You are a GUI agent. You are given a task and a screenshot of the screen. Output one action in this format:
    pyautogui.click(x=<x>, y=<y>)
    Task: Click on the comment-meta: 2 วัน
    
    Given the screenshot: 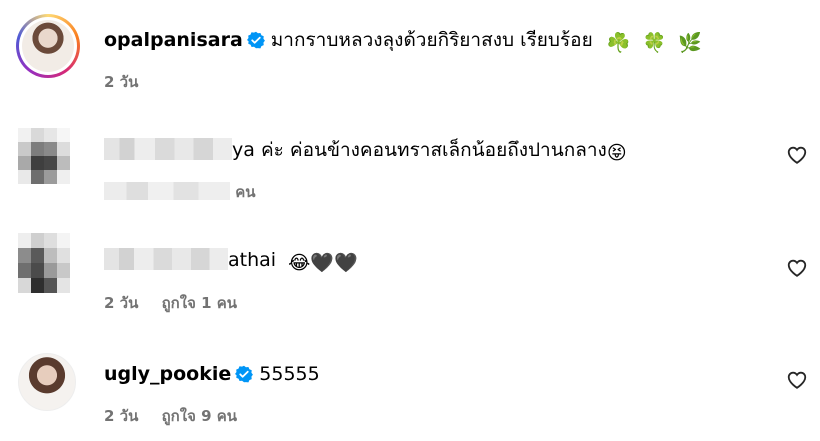 What is the action you would take?
    pyautogui.click(x=121, y=82)
    